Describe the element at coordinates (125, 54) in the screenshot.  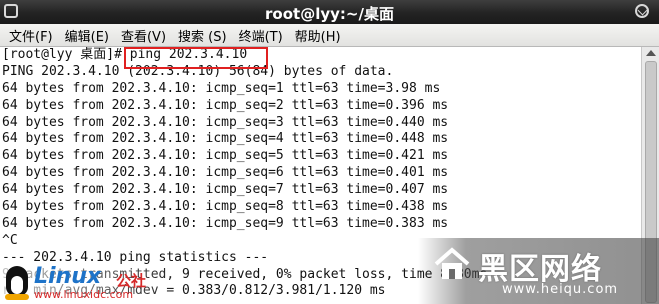
I see `terminal-prompt-line: [root@lyy 桌面]# ping 202.3.4.10` at that location.